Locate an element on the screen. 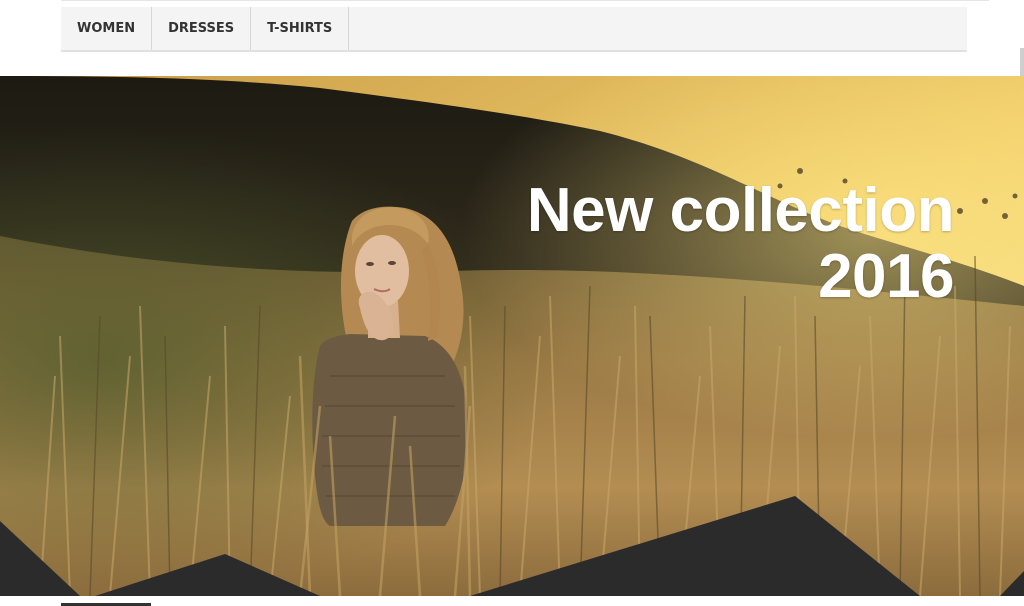 The image size is (1024, 606). menu-item-dresses: DRESSES is located at coordinates (202, 28).